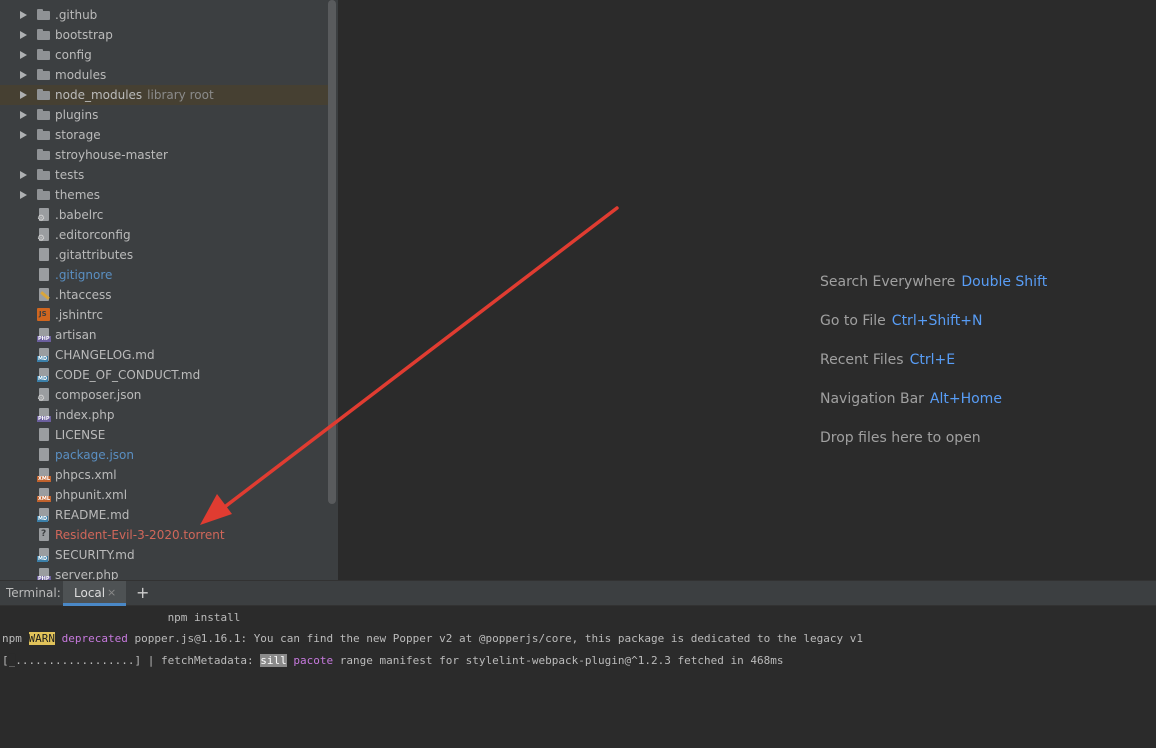 The width and height of the screenshot is (1156, 748). What do you see at coordinates (95, 455) in the screenshot?
I see `tree-item-label: package.json` at bounding box center [95, 455].